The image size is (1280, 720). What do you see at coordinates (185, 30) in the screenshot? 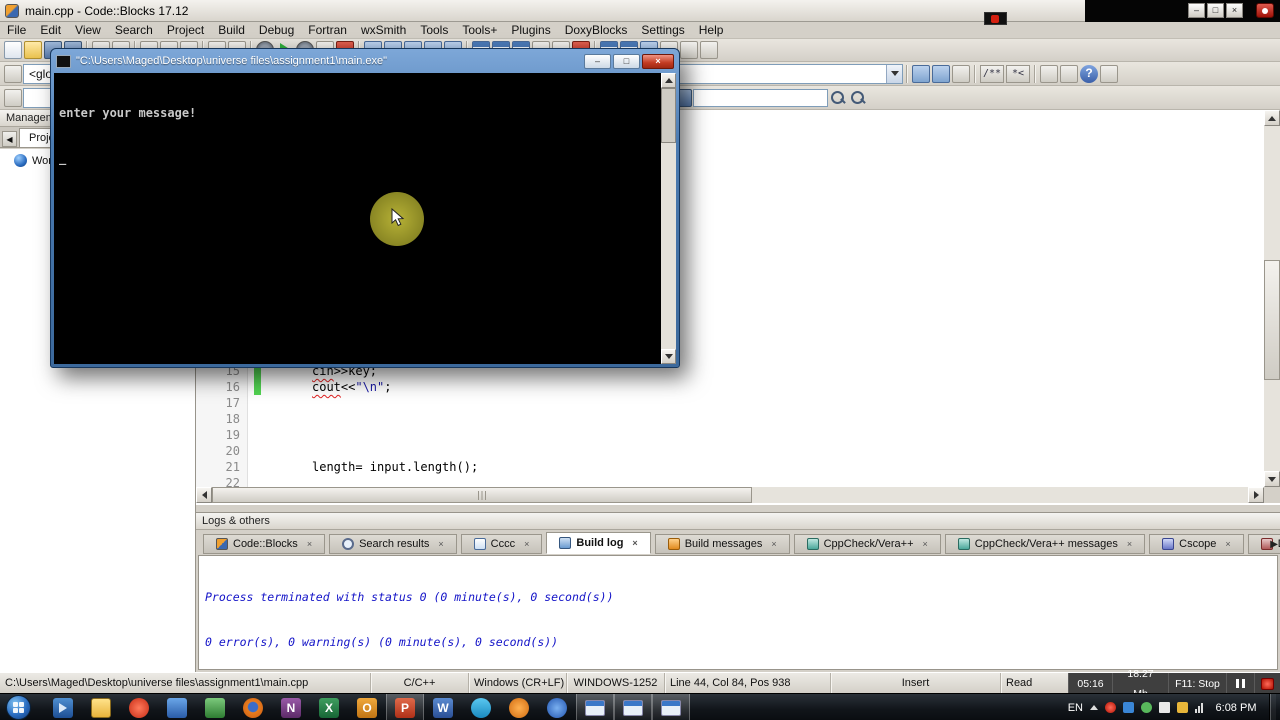
I see `menu-project: Project` at bounding box center [185, 30].